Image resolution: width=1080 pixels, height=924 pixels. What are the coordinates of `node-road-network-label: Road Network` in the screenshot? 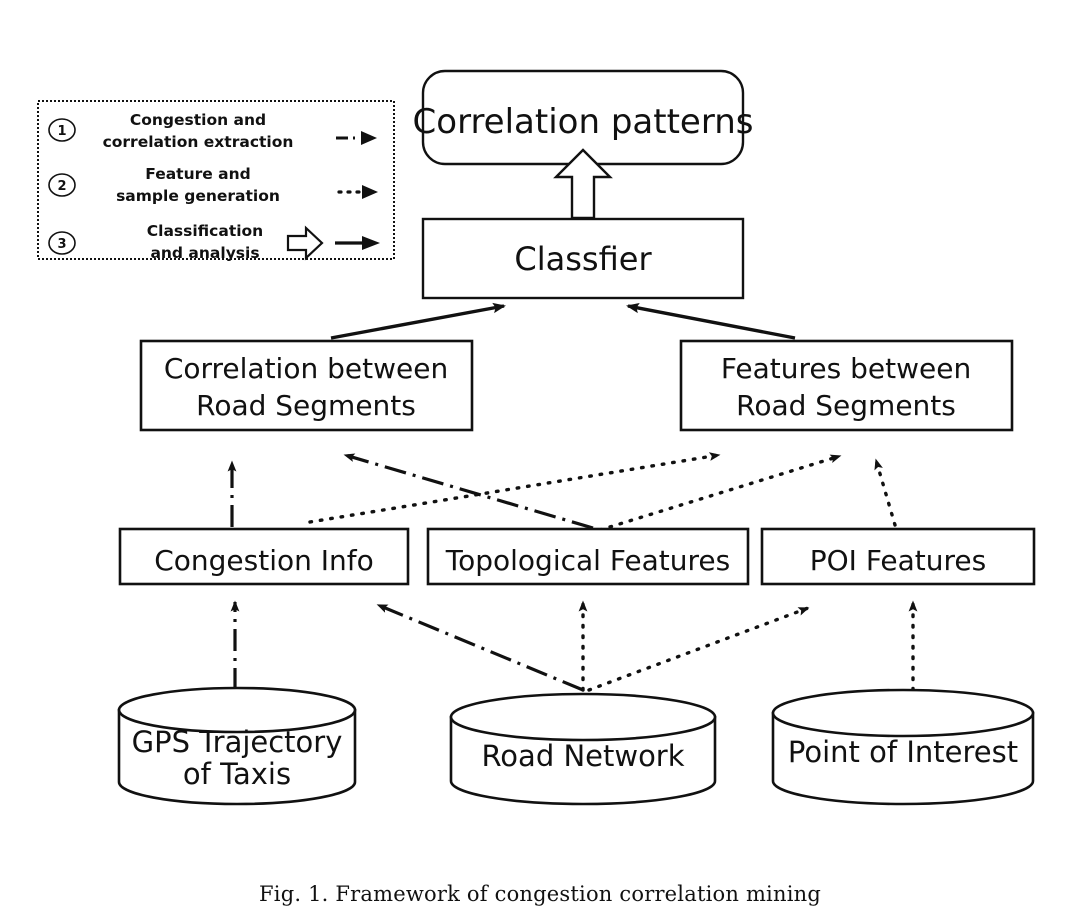 It's located at (582, 756).